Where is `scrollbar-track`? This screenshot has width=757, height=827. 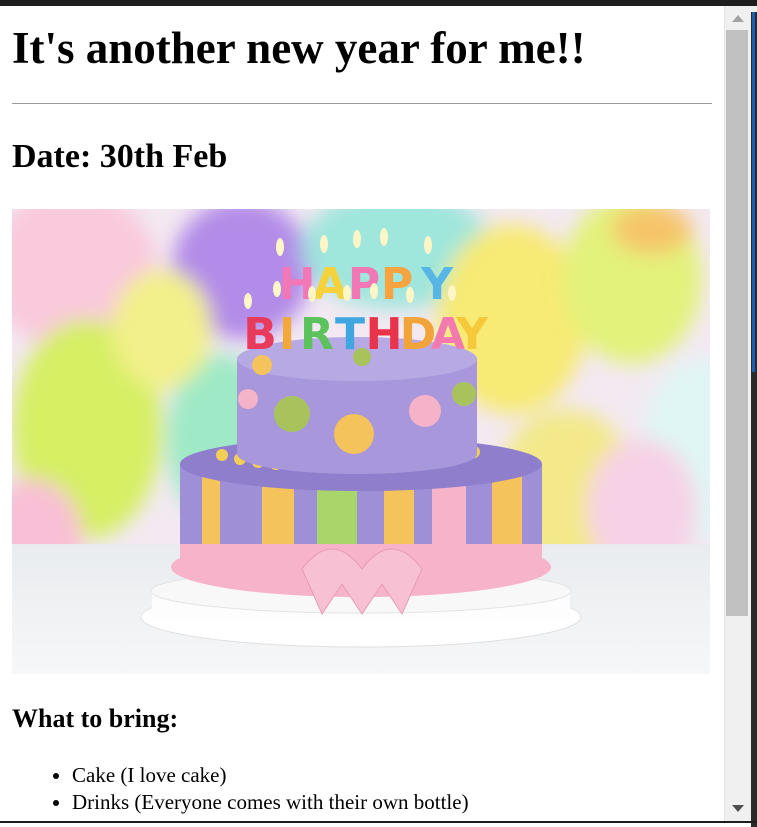 scrollbar-track is located at coordinates (737, 413).